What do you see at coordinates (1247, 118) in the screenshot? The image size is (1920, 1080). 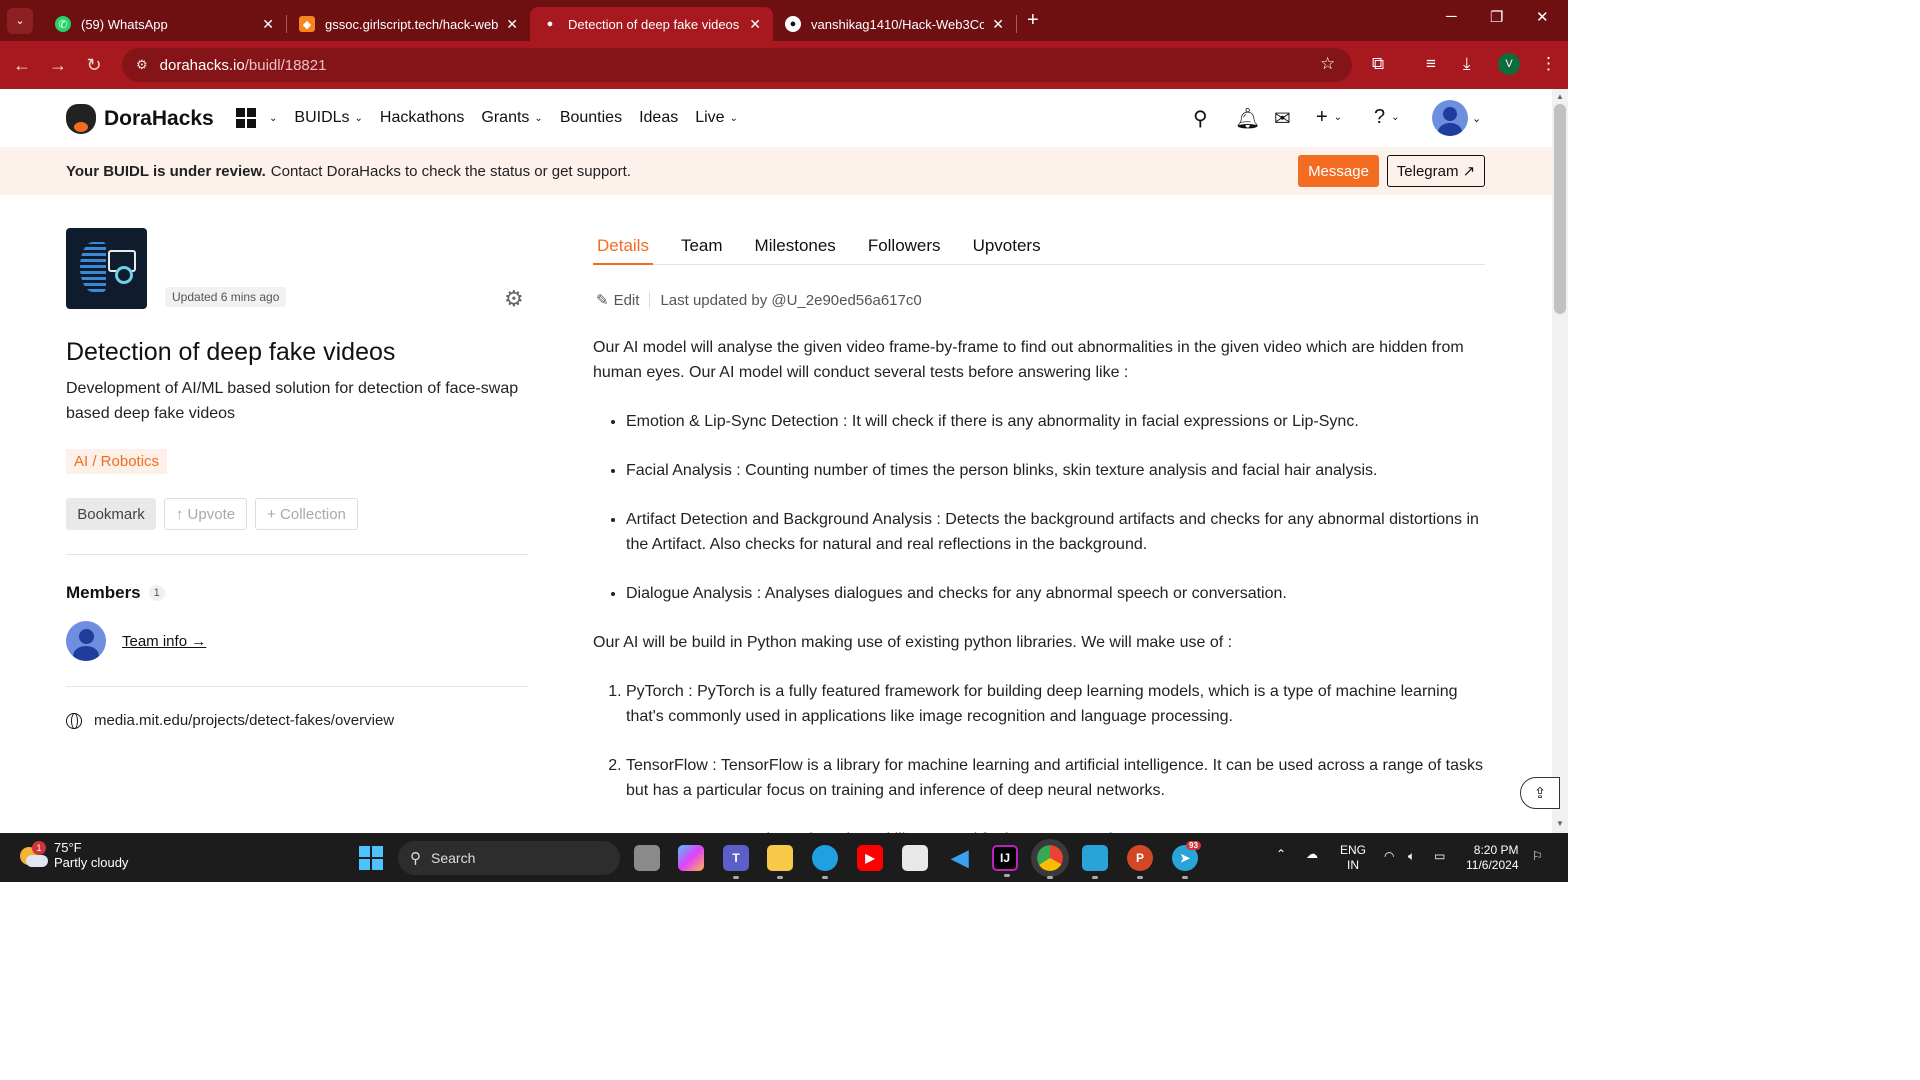 I see `notification-bell-icon: 🔔︎` at bounding box center [1247, 118].